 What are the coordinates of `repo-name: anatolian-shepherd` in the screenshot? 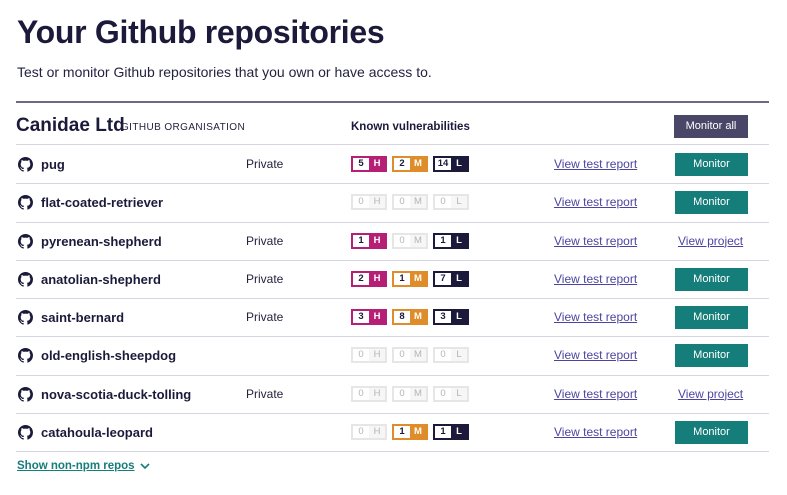 It's located at (101, 279).